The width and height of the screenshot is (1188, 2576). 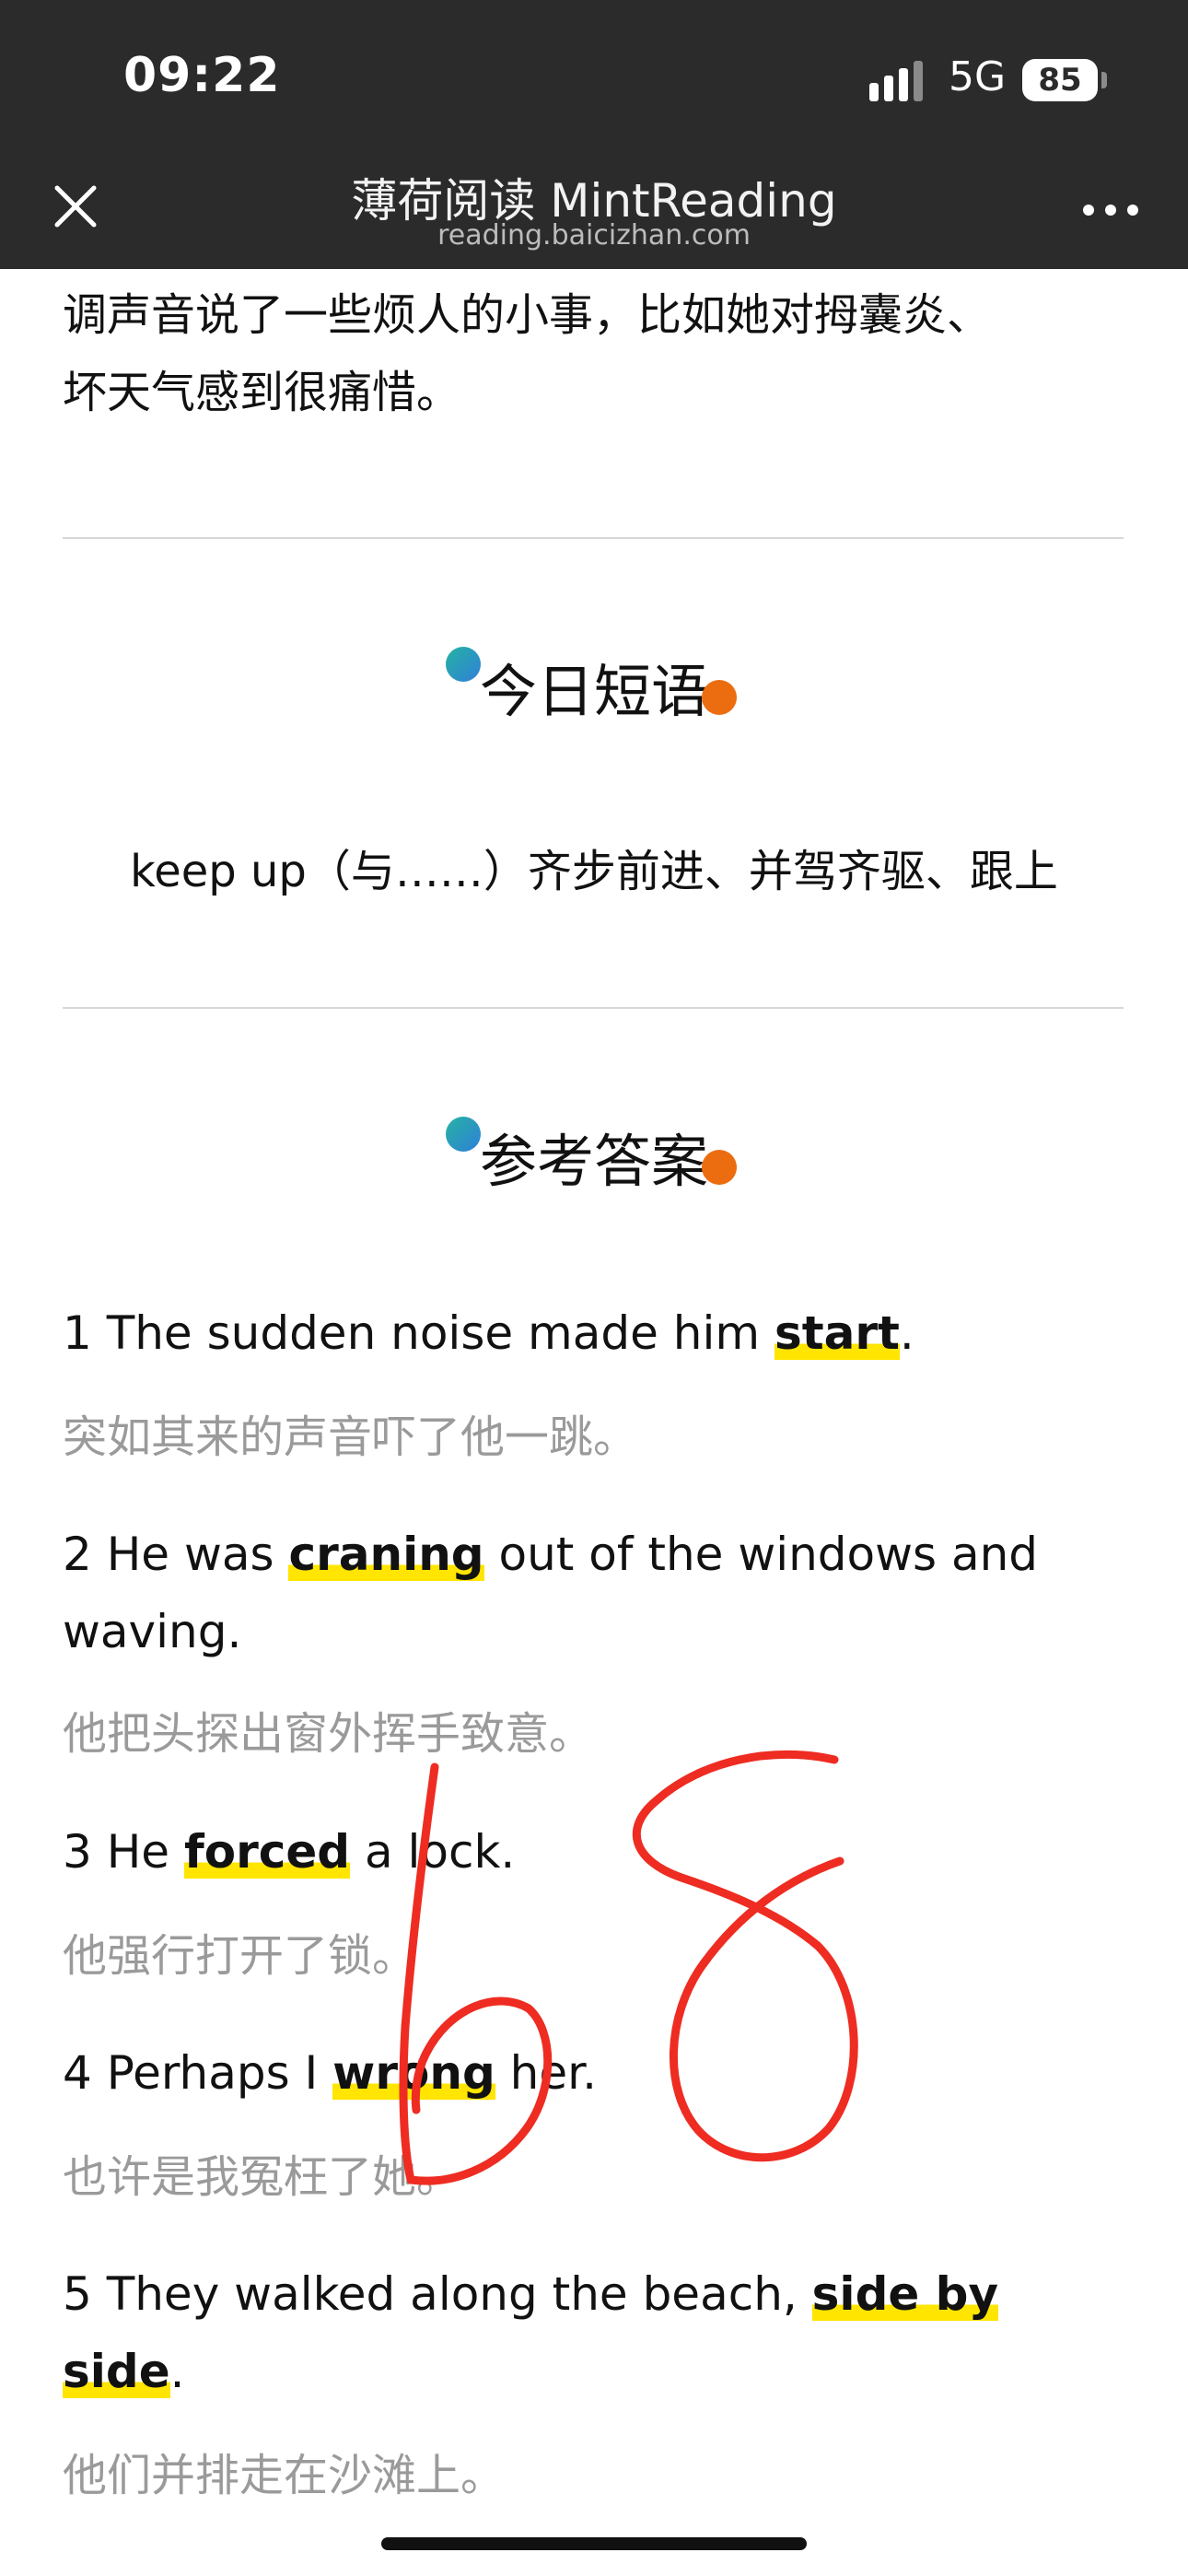 I want to click on answer-translation-3: 他强行打开了锁。, so click(x=240, y=1956).